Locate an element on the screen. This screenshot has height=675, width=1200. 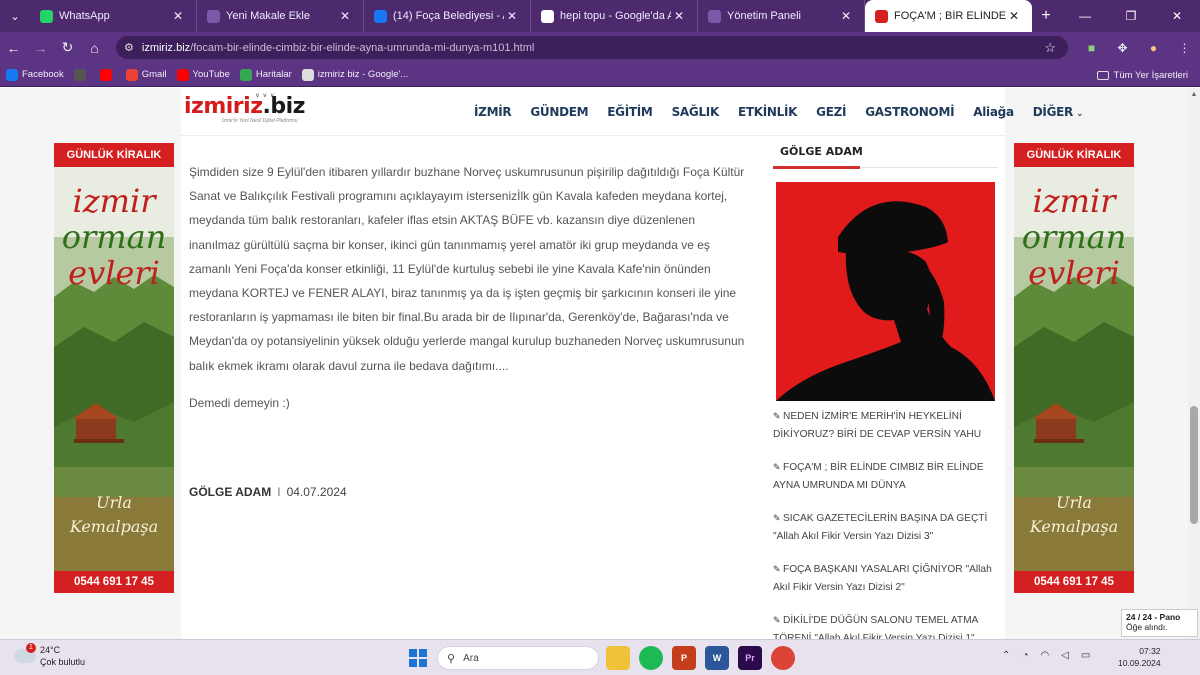
spotify-icon is located at coordinates (651, 658).